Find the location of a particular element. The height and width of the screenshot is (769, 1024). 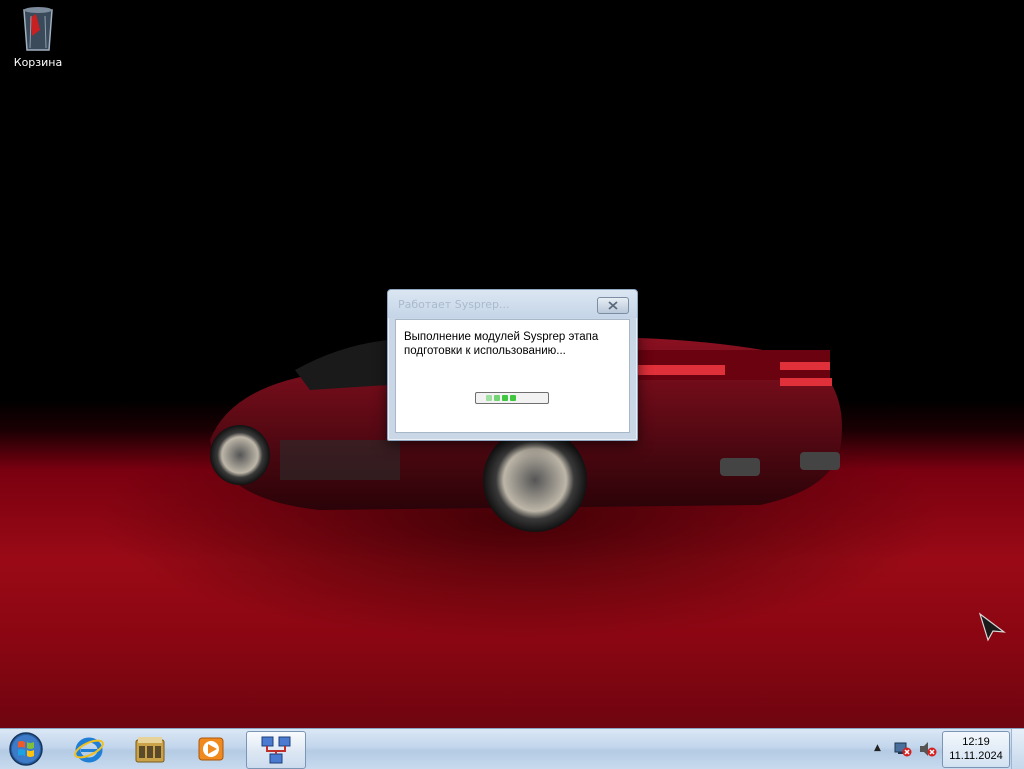

clock-time: 12:19 is located at coordinates (976, 742).